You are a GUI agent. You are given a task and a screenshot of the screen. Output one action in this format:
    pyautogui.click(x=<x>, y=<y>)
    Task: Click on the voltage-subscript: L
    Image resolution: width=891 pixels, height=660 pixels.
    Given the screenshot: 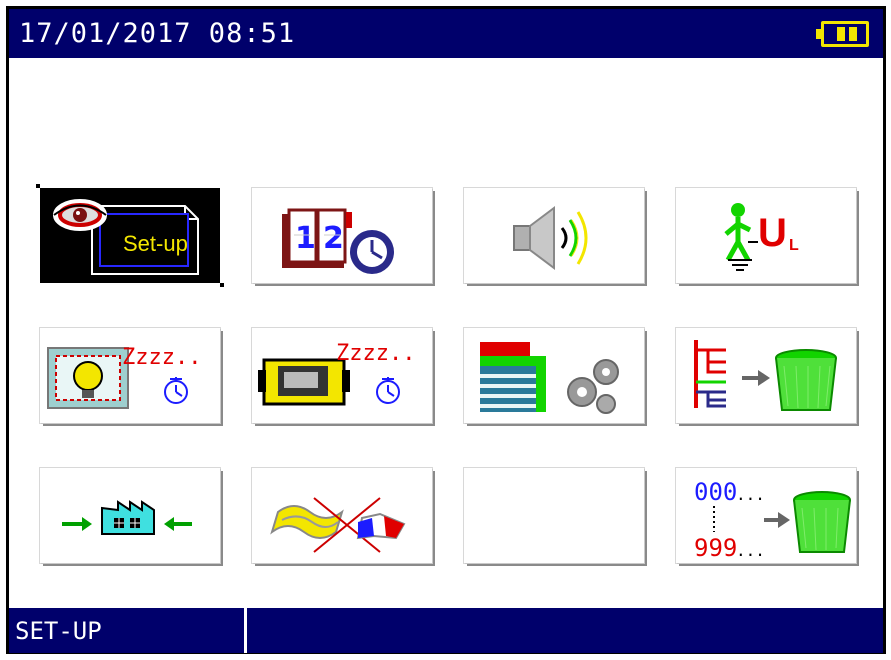 What is the action you would take?
    pyautogui.click(x=794, y=245)
    